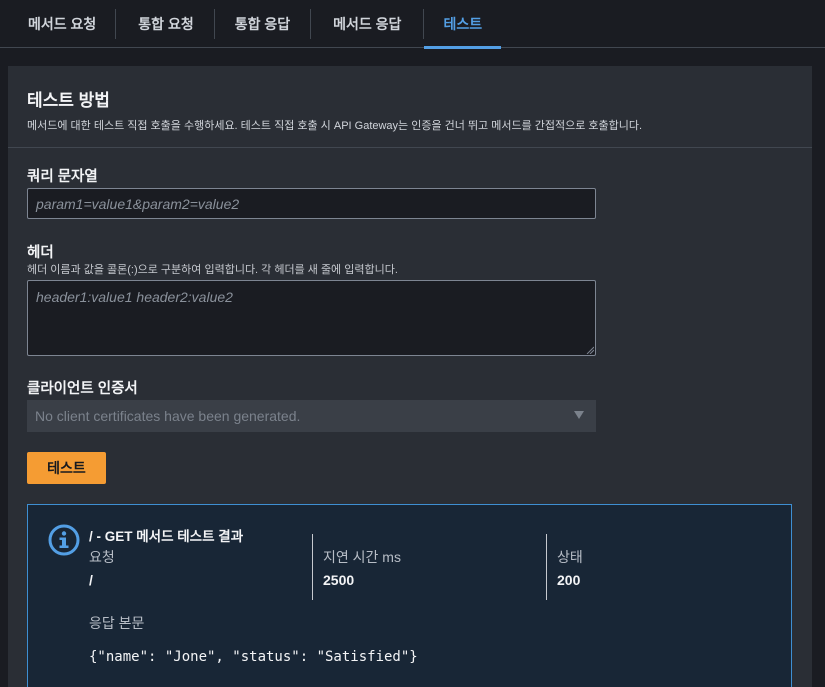  I want to click on tab-integration-response: 통합 응답, so click(262, 24).